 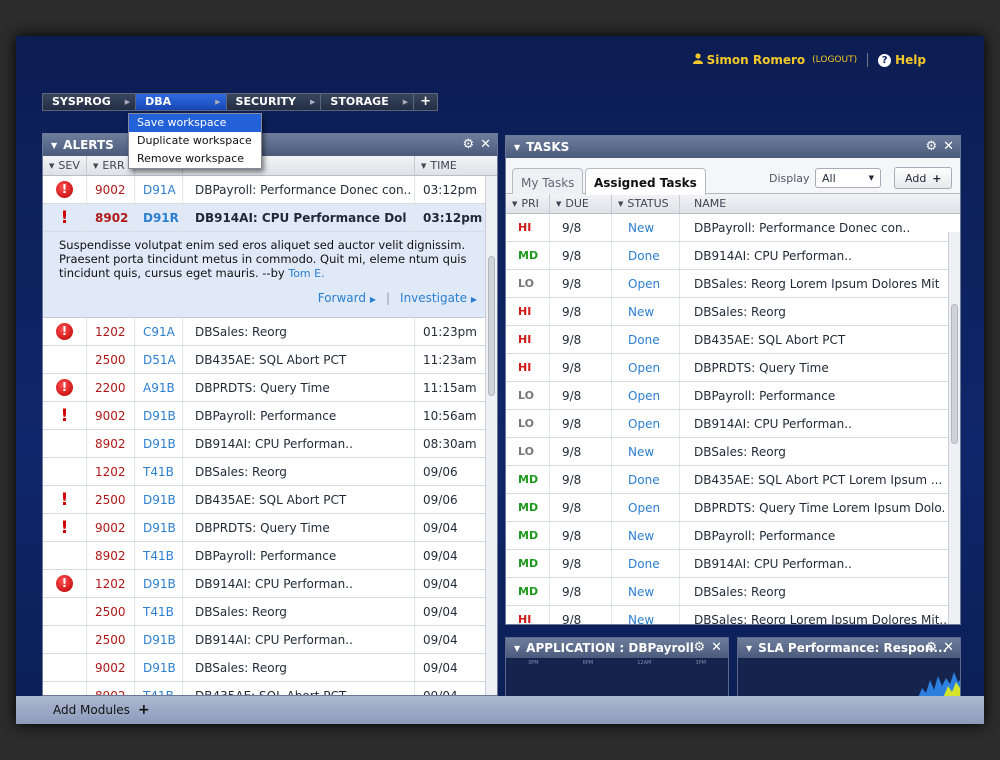 I want to click on alerts-scrollbar, so click(x=491, y=435).